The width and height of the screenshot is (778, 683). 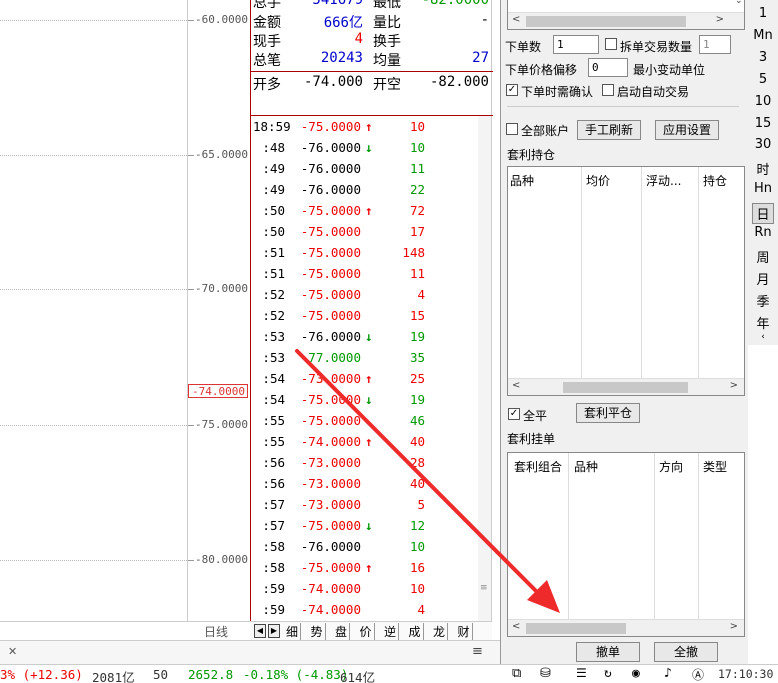 I want to click on split-qty-input: 1, so click(x=715, y=44).